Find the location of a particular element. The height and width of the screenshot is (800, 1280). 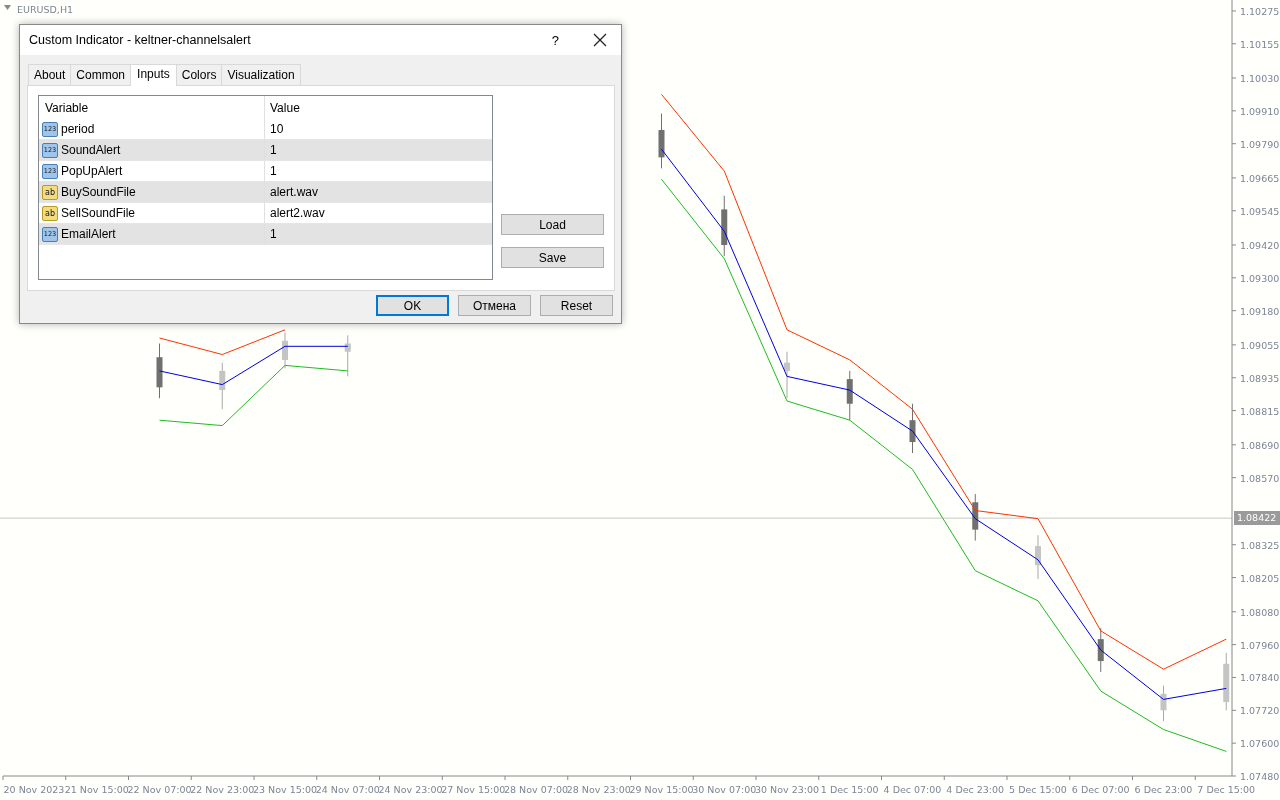

time-label: 4 Dec 23:00 is located at coordinates (975, 789).